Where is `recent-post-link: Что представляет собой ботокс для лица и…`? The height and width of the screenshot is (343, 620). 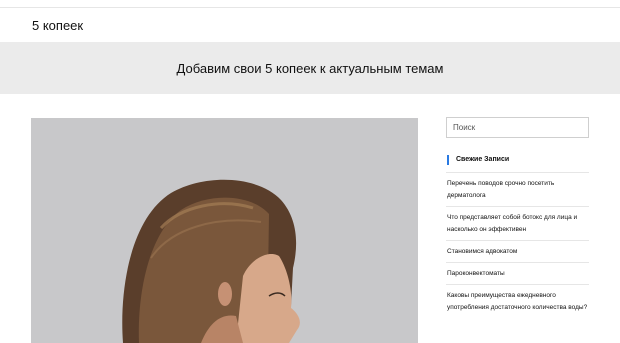
recent-post-link: Что представляет собой ботокс для лица и… is located at coordinates (512, 223).